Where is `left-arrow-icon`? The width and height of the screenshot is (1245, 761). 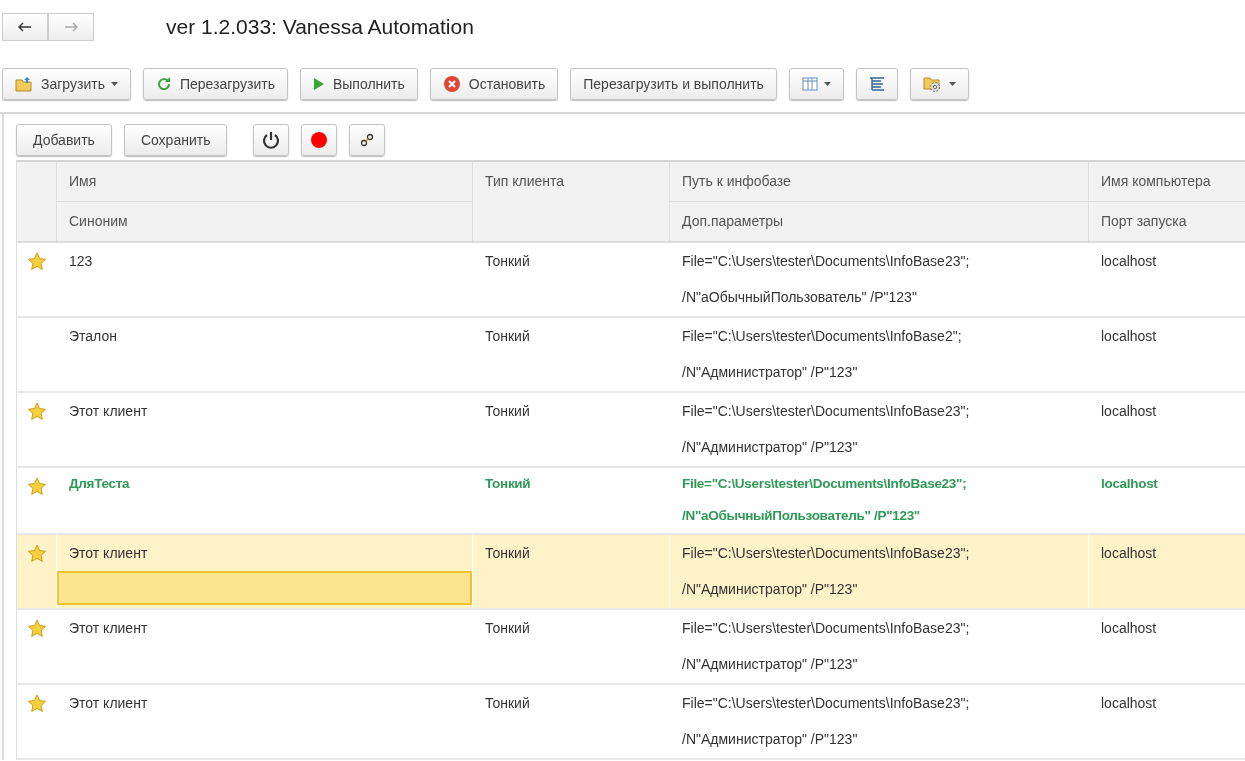
left-arrow-icon is located at coordinates (25, 27).